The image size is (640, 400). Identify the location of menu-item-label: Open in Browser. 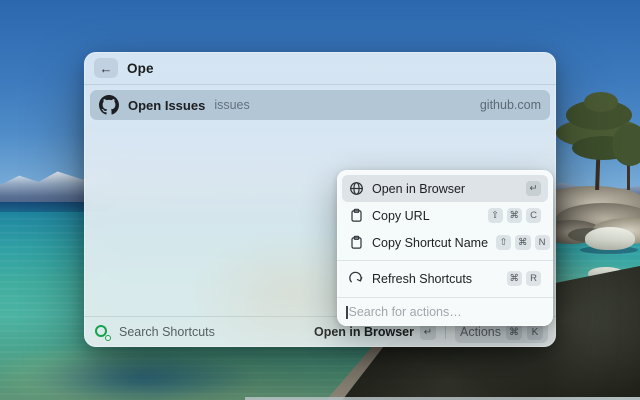
(419, 188).